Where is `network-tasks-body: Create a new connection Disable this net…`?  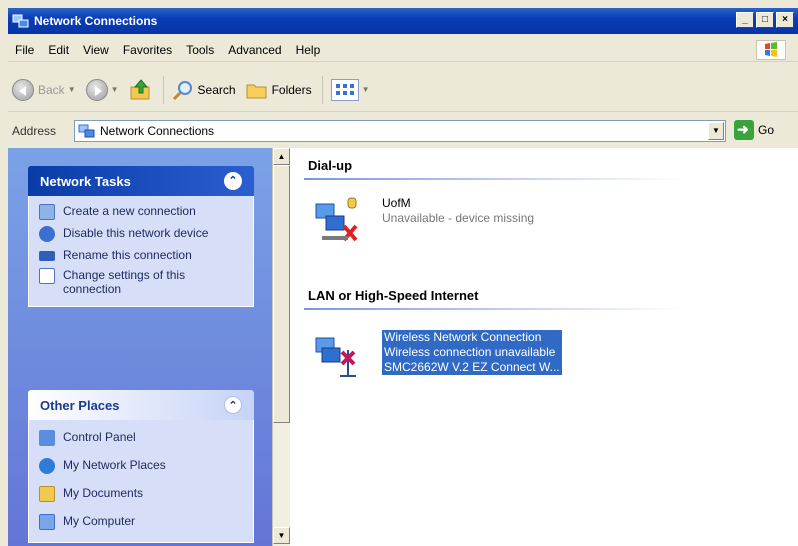 network-tasks-body: Create a new connection Disable this net… is located at coordinates (141, 251).